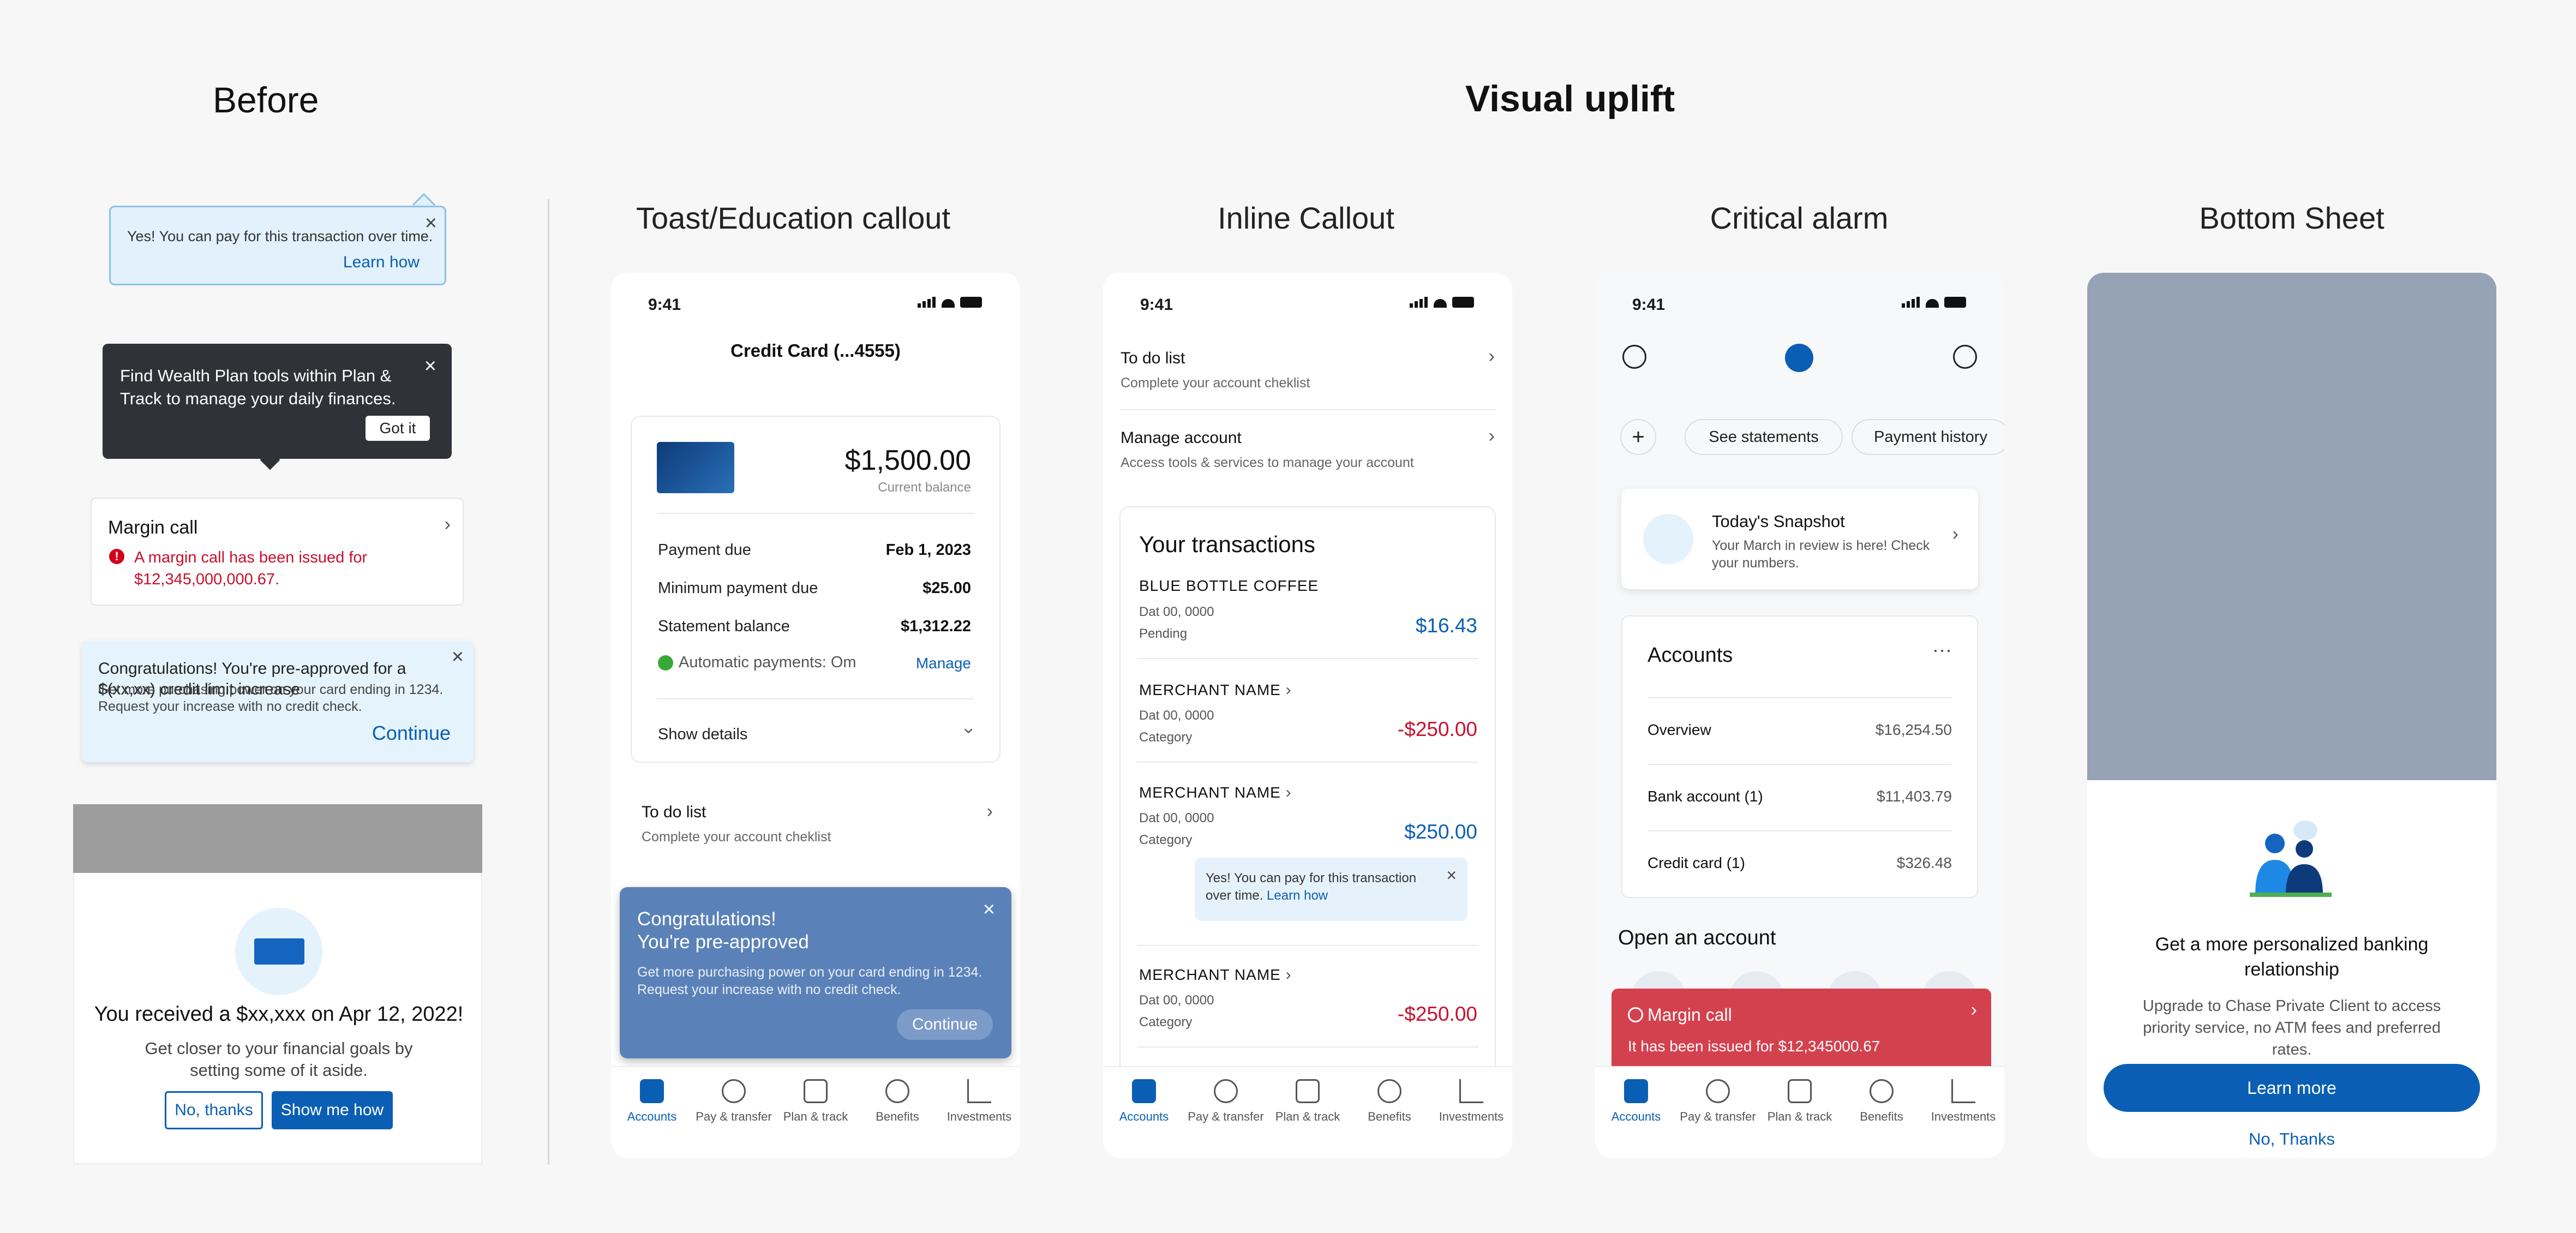 The image size is (2576, 1233). What do you see at coordinates (2292, 1088) in the screenshot?
I see `learn-more-button: Learn more` at bounding box center [2292, 1088].